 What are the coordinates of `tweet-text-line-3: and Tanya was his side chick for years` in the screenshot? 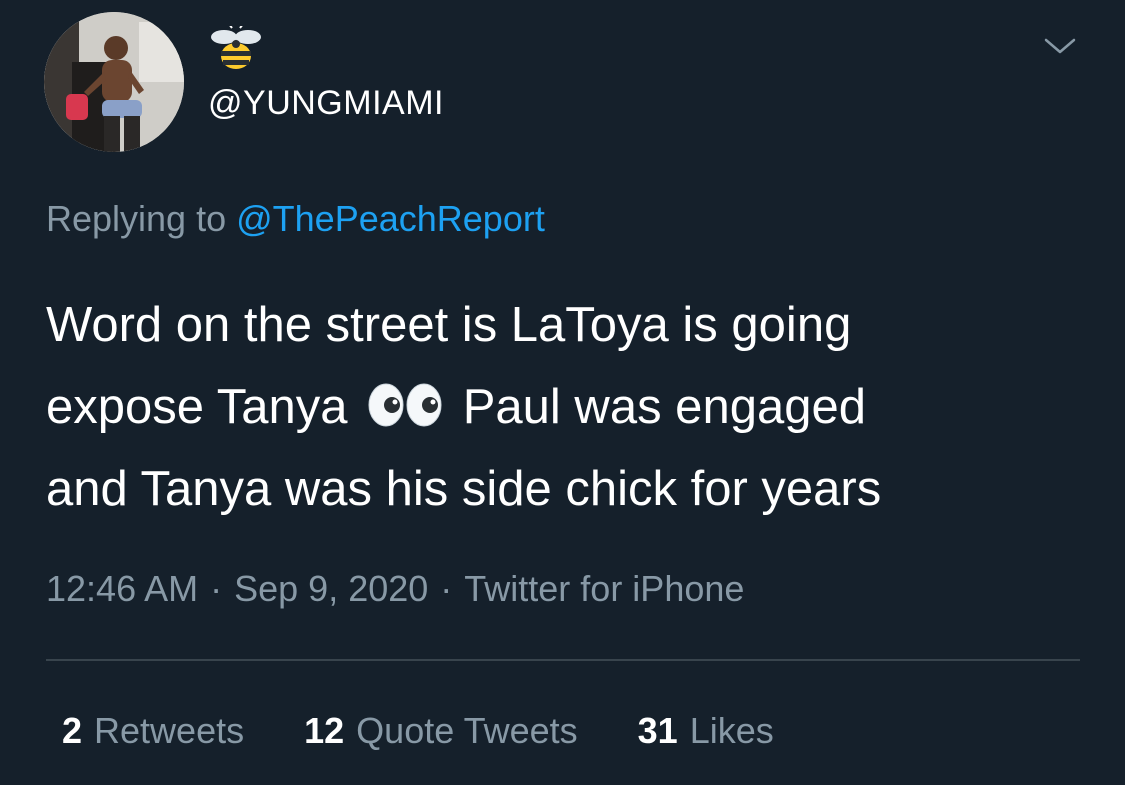 It's located at (464, 489).